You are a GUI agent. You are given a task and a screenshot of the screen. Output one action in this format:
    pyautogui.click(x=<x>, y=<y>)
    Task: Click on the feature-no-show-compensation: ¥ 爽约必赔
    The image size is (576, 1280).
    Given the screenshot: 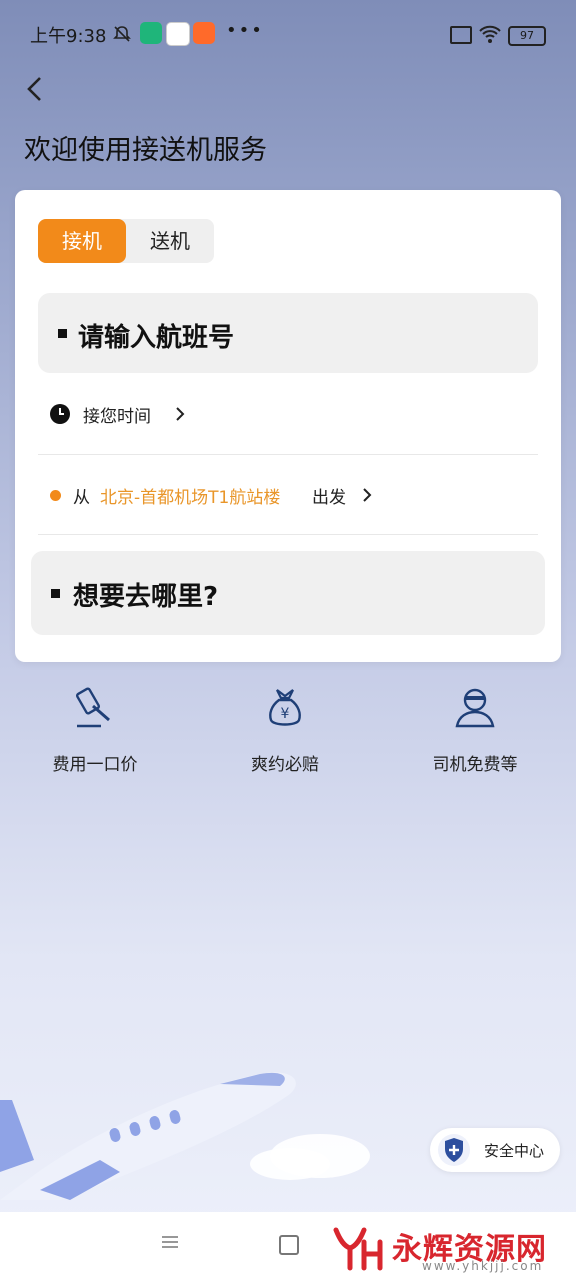 What is the action you would take?
    pyautogui.click(x=285, y=730)
    